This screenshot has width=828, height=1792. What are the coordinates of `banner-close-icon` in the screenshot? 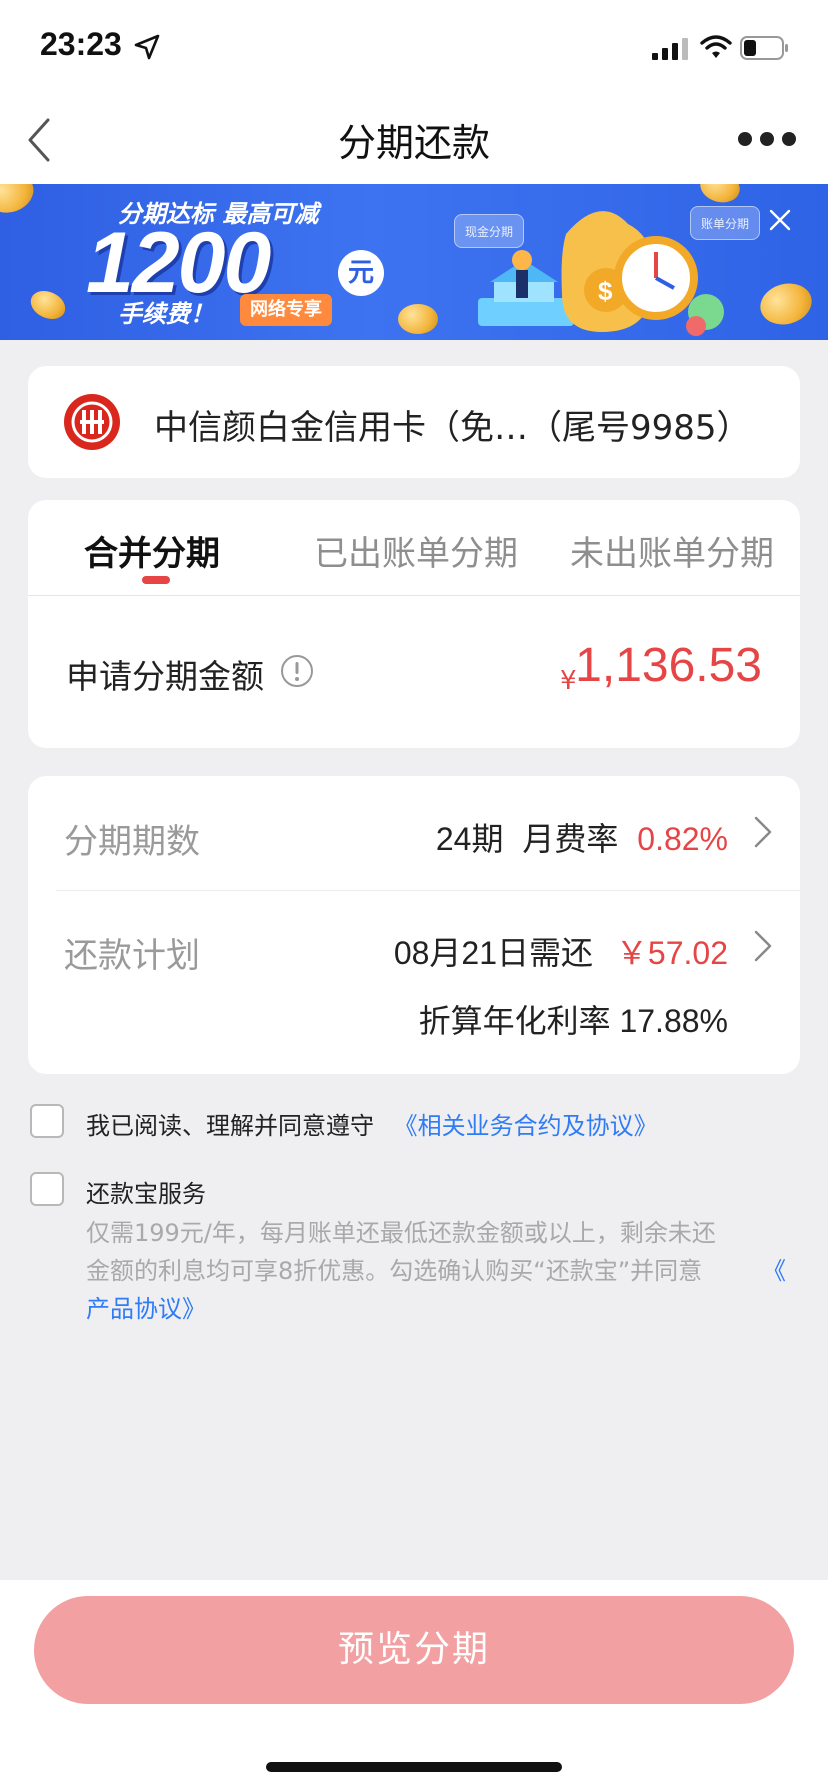 It's located at (780, 222).